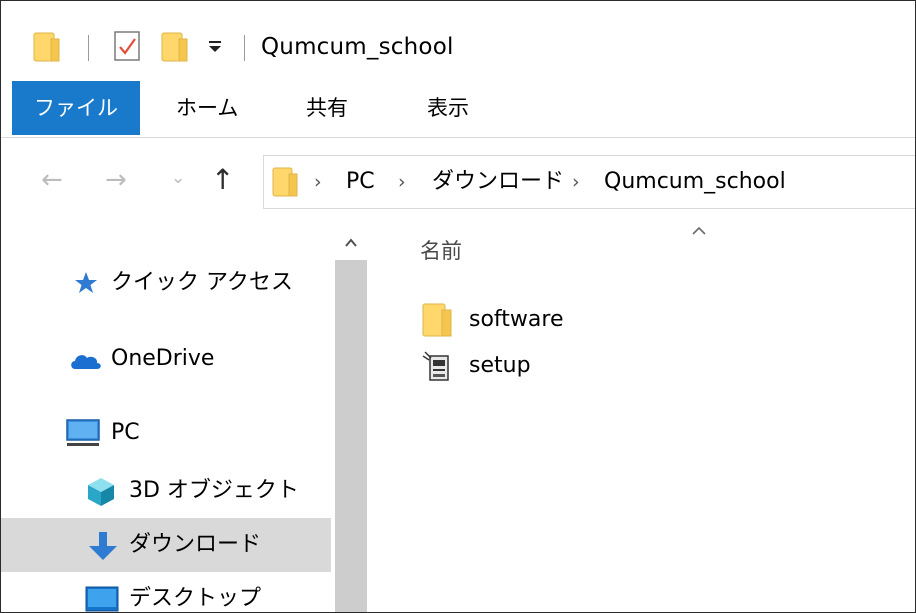 The image size is (916, 613). I want to click on sidebar-item-label: OneDrive, so click(163, 358).